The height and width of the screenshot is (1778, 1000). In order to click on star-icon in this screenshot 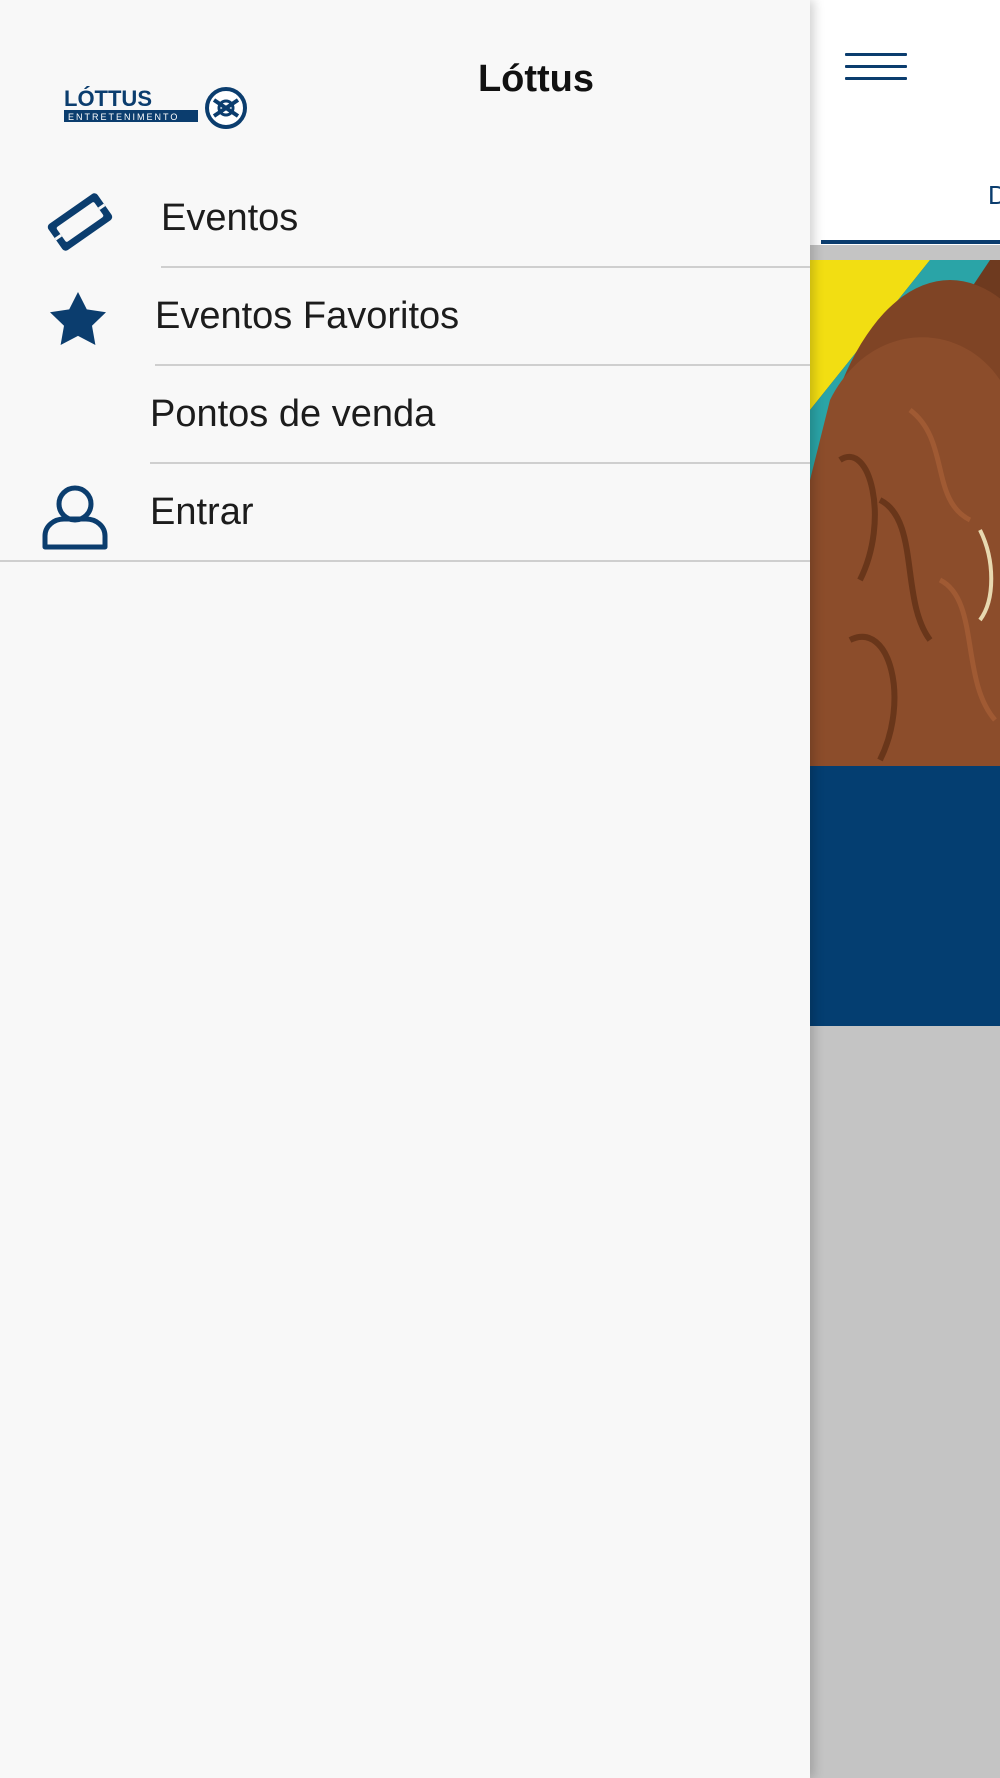, I will do `click(78, 321)`.